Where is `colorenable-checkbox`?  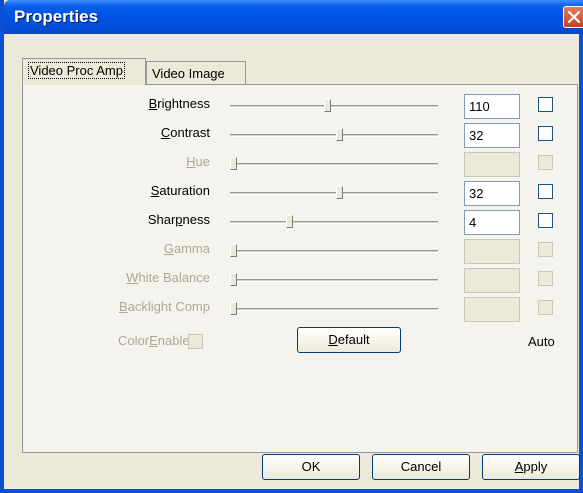
colorenable-checkbox is located at coordinates (195, 341).